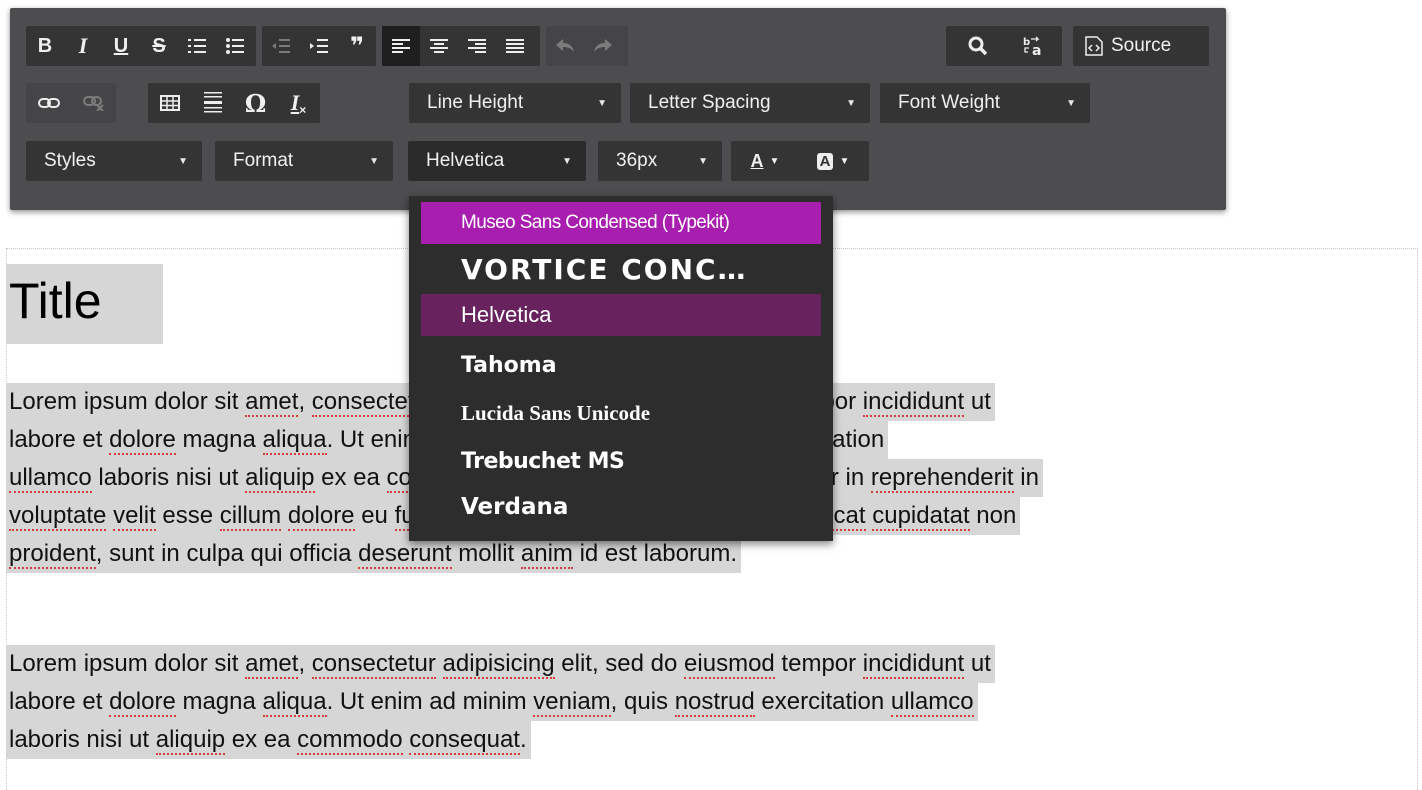  I want to click on font-dropdown: Helvetica ▼, so click(497, 161).